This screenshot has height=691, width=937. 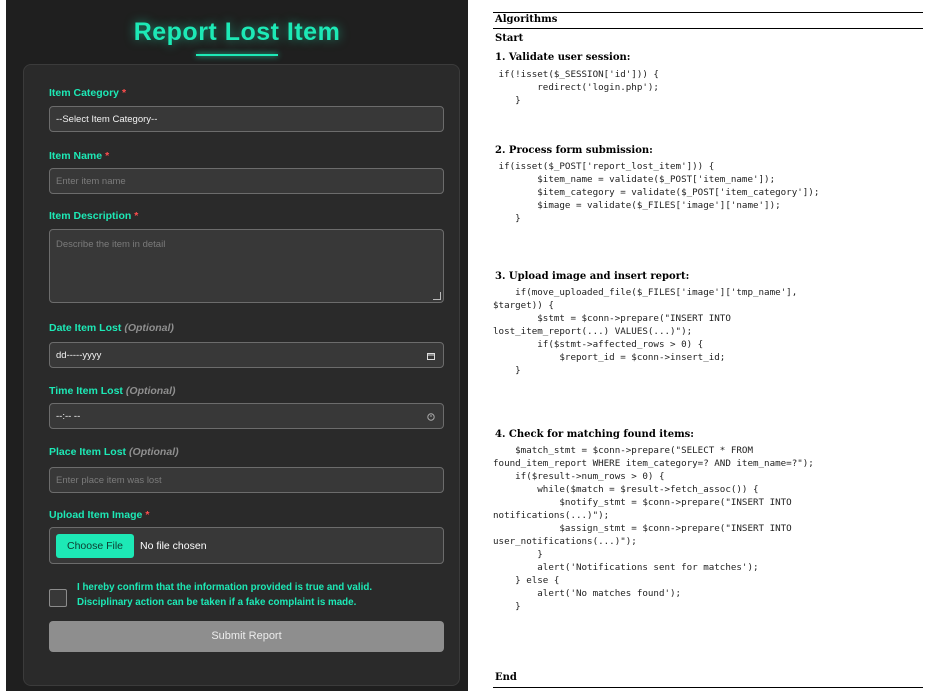 I want to click on date-input: dd-----yyyy, so click(x=246, y=355).